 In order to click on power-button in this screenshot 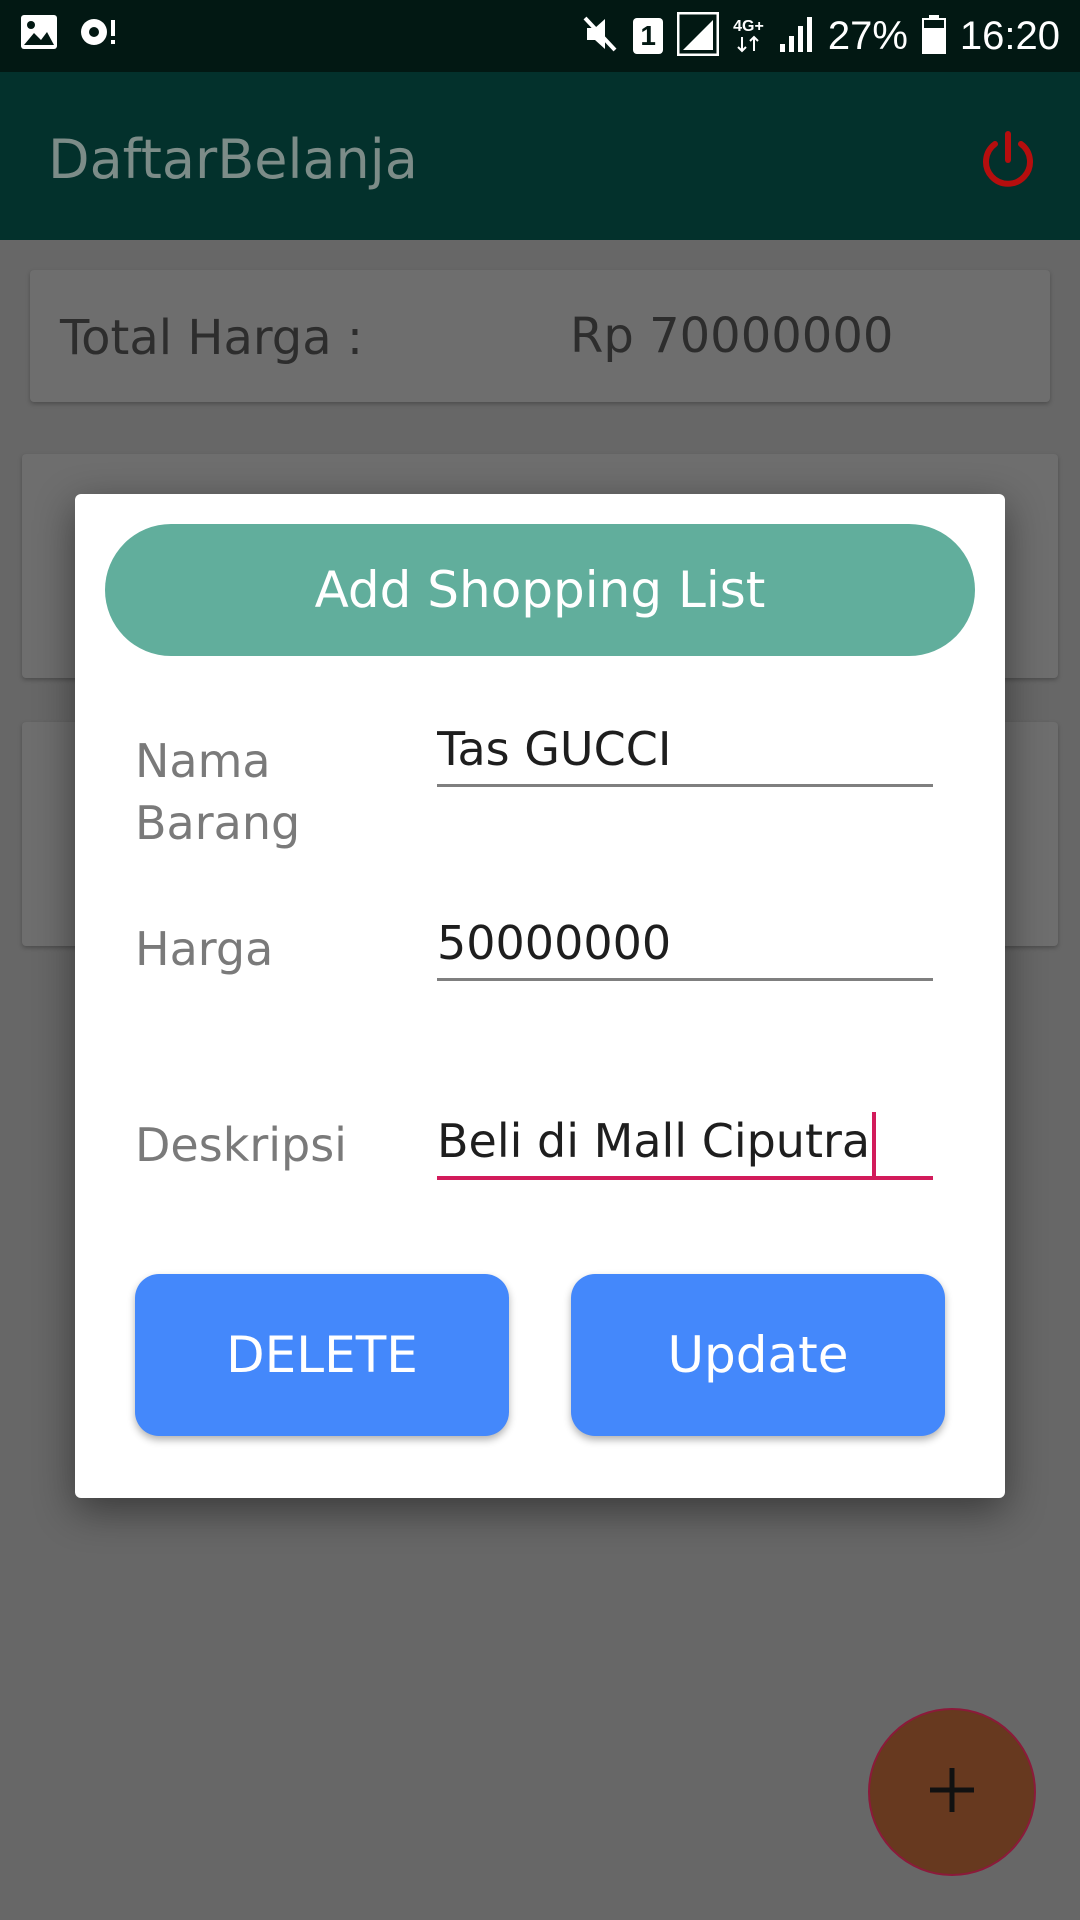, I will do `click(1008, 160)`.